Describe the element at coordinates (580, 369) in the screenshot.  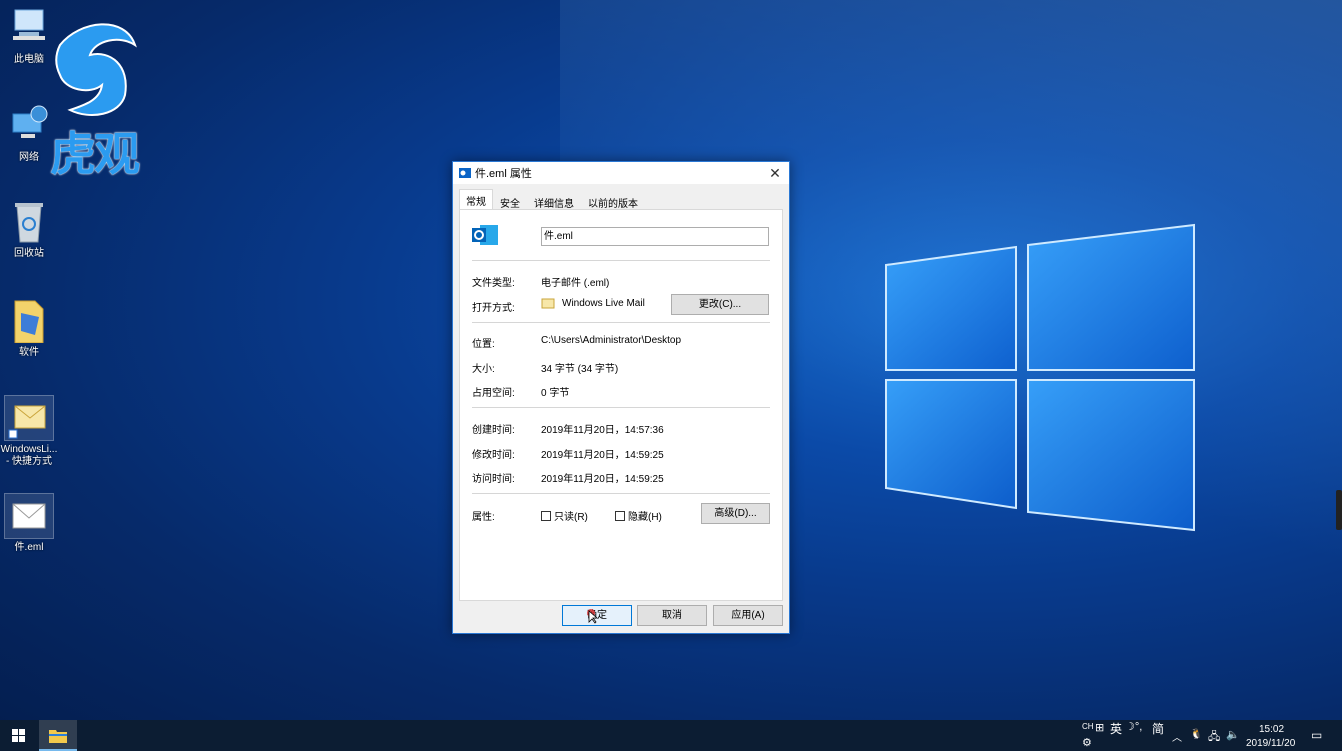
I see `size-value: 34 字节 (34 字节)` at that location.